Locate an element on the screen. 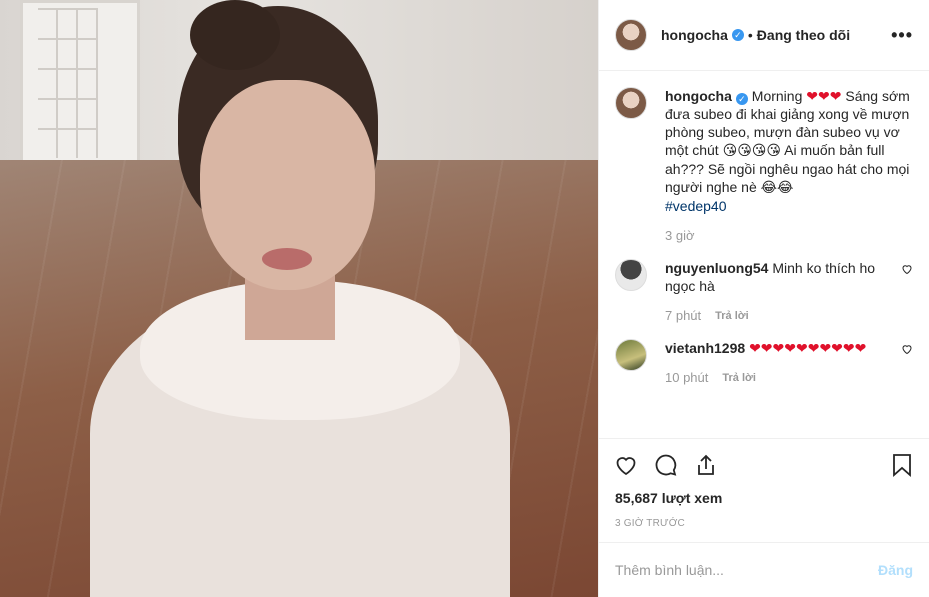 Image resolution: width=929 pixels, height=597 pixels. caption-hearts: ❤❤❤ is located at coordinates (824, 96).